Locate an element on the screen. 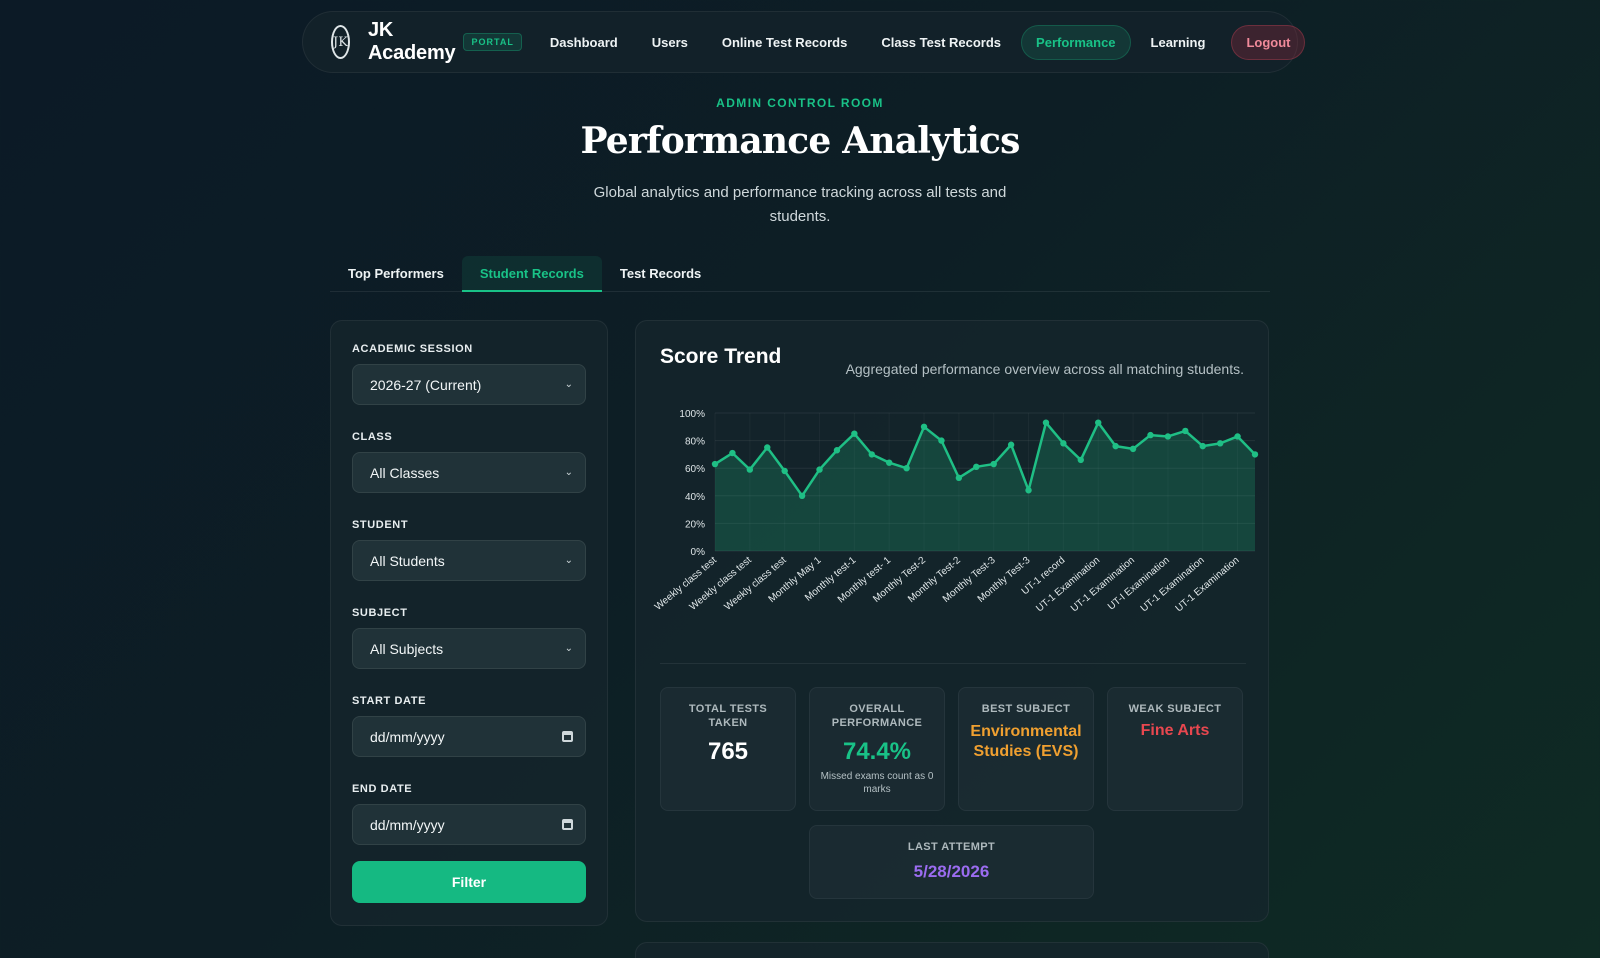 The width and height of the screenshot is (1600, 958). last-attempt-card: LAST ATTEMPT 5/28/2026 is located at coordinates (951, 862).